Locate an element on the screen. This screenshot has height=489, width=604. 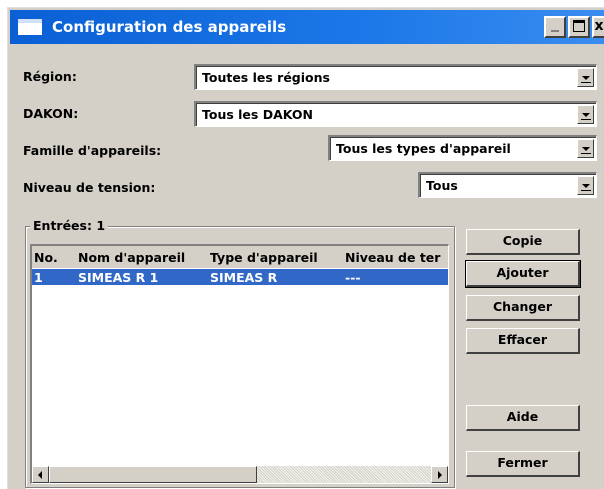
window-icon is located at coordinates (30, 27).